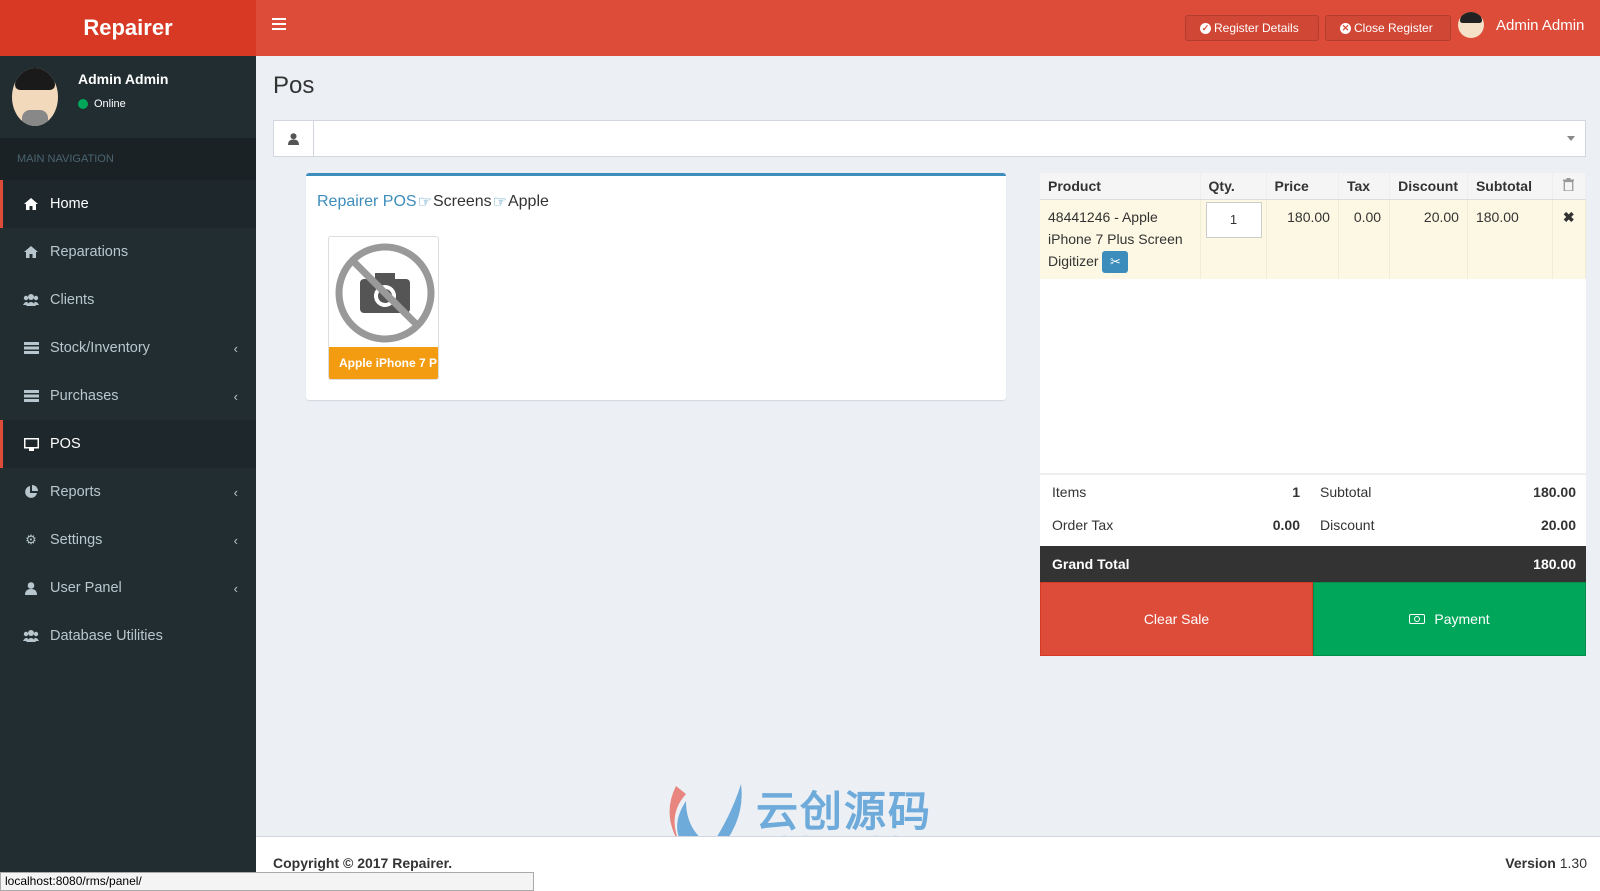  Describe the element at coordinates (1428, 239) in the screenshot. I see `cart-discount: 20.00` at that location.